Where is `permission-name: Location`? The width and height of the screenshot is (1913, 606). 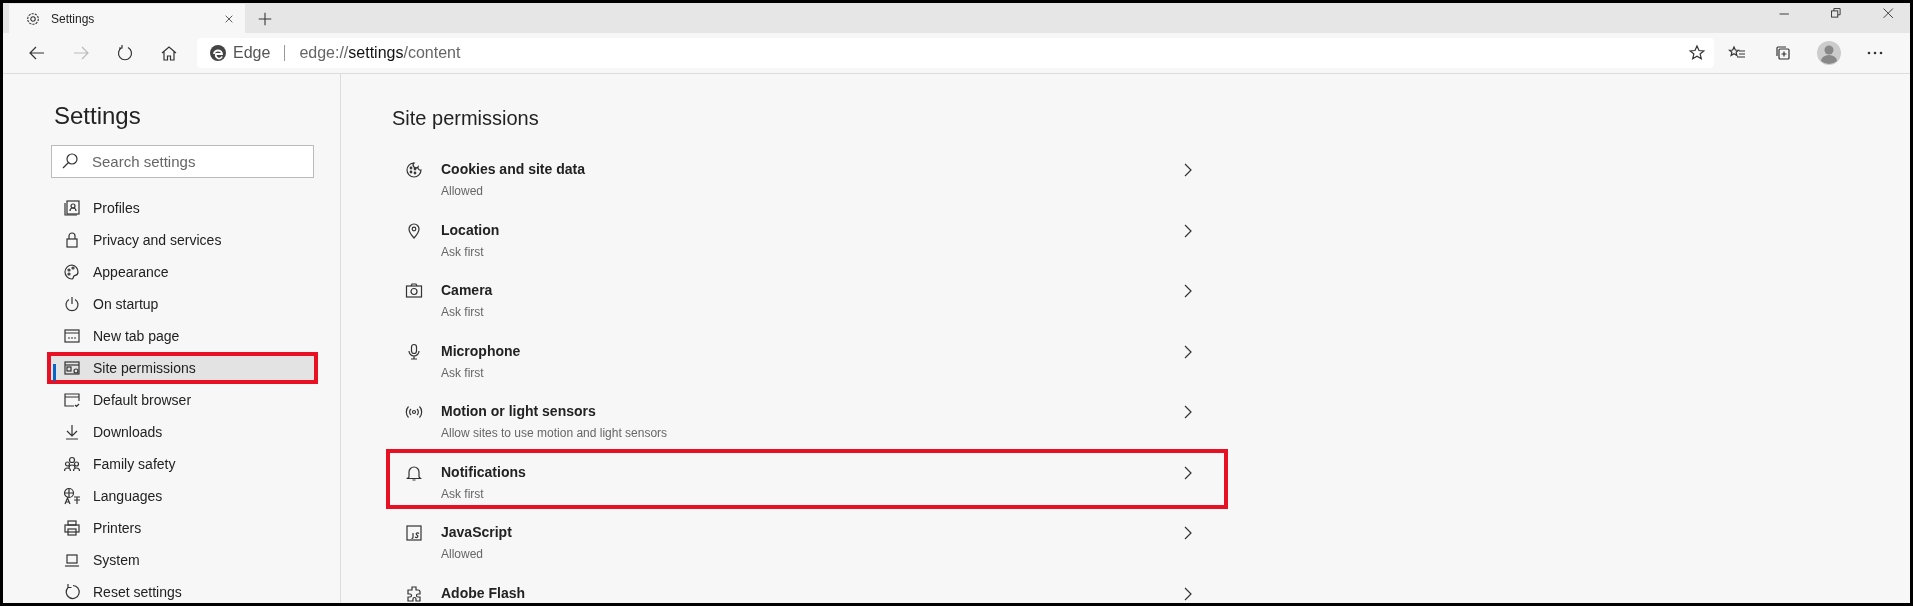 permission-name: Location is located at coordinates (471, 229).